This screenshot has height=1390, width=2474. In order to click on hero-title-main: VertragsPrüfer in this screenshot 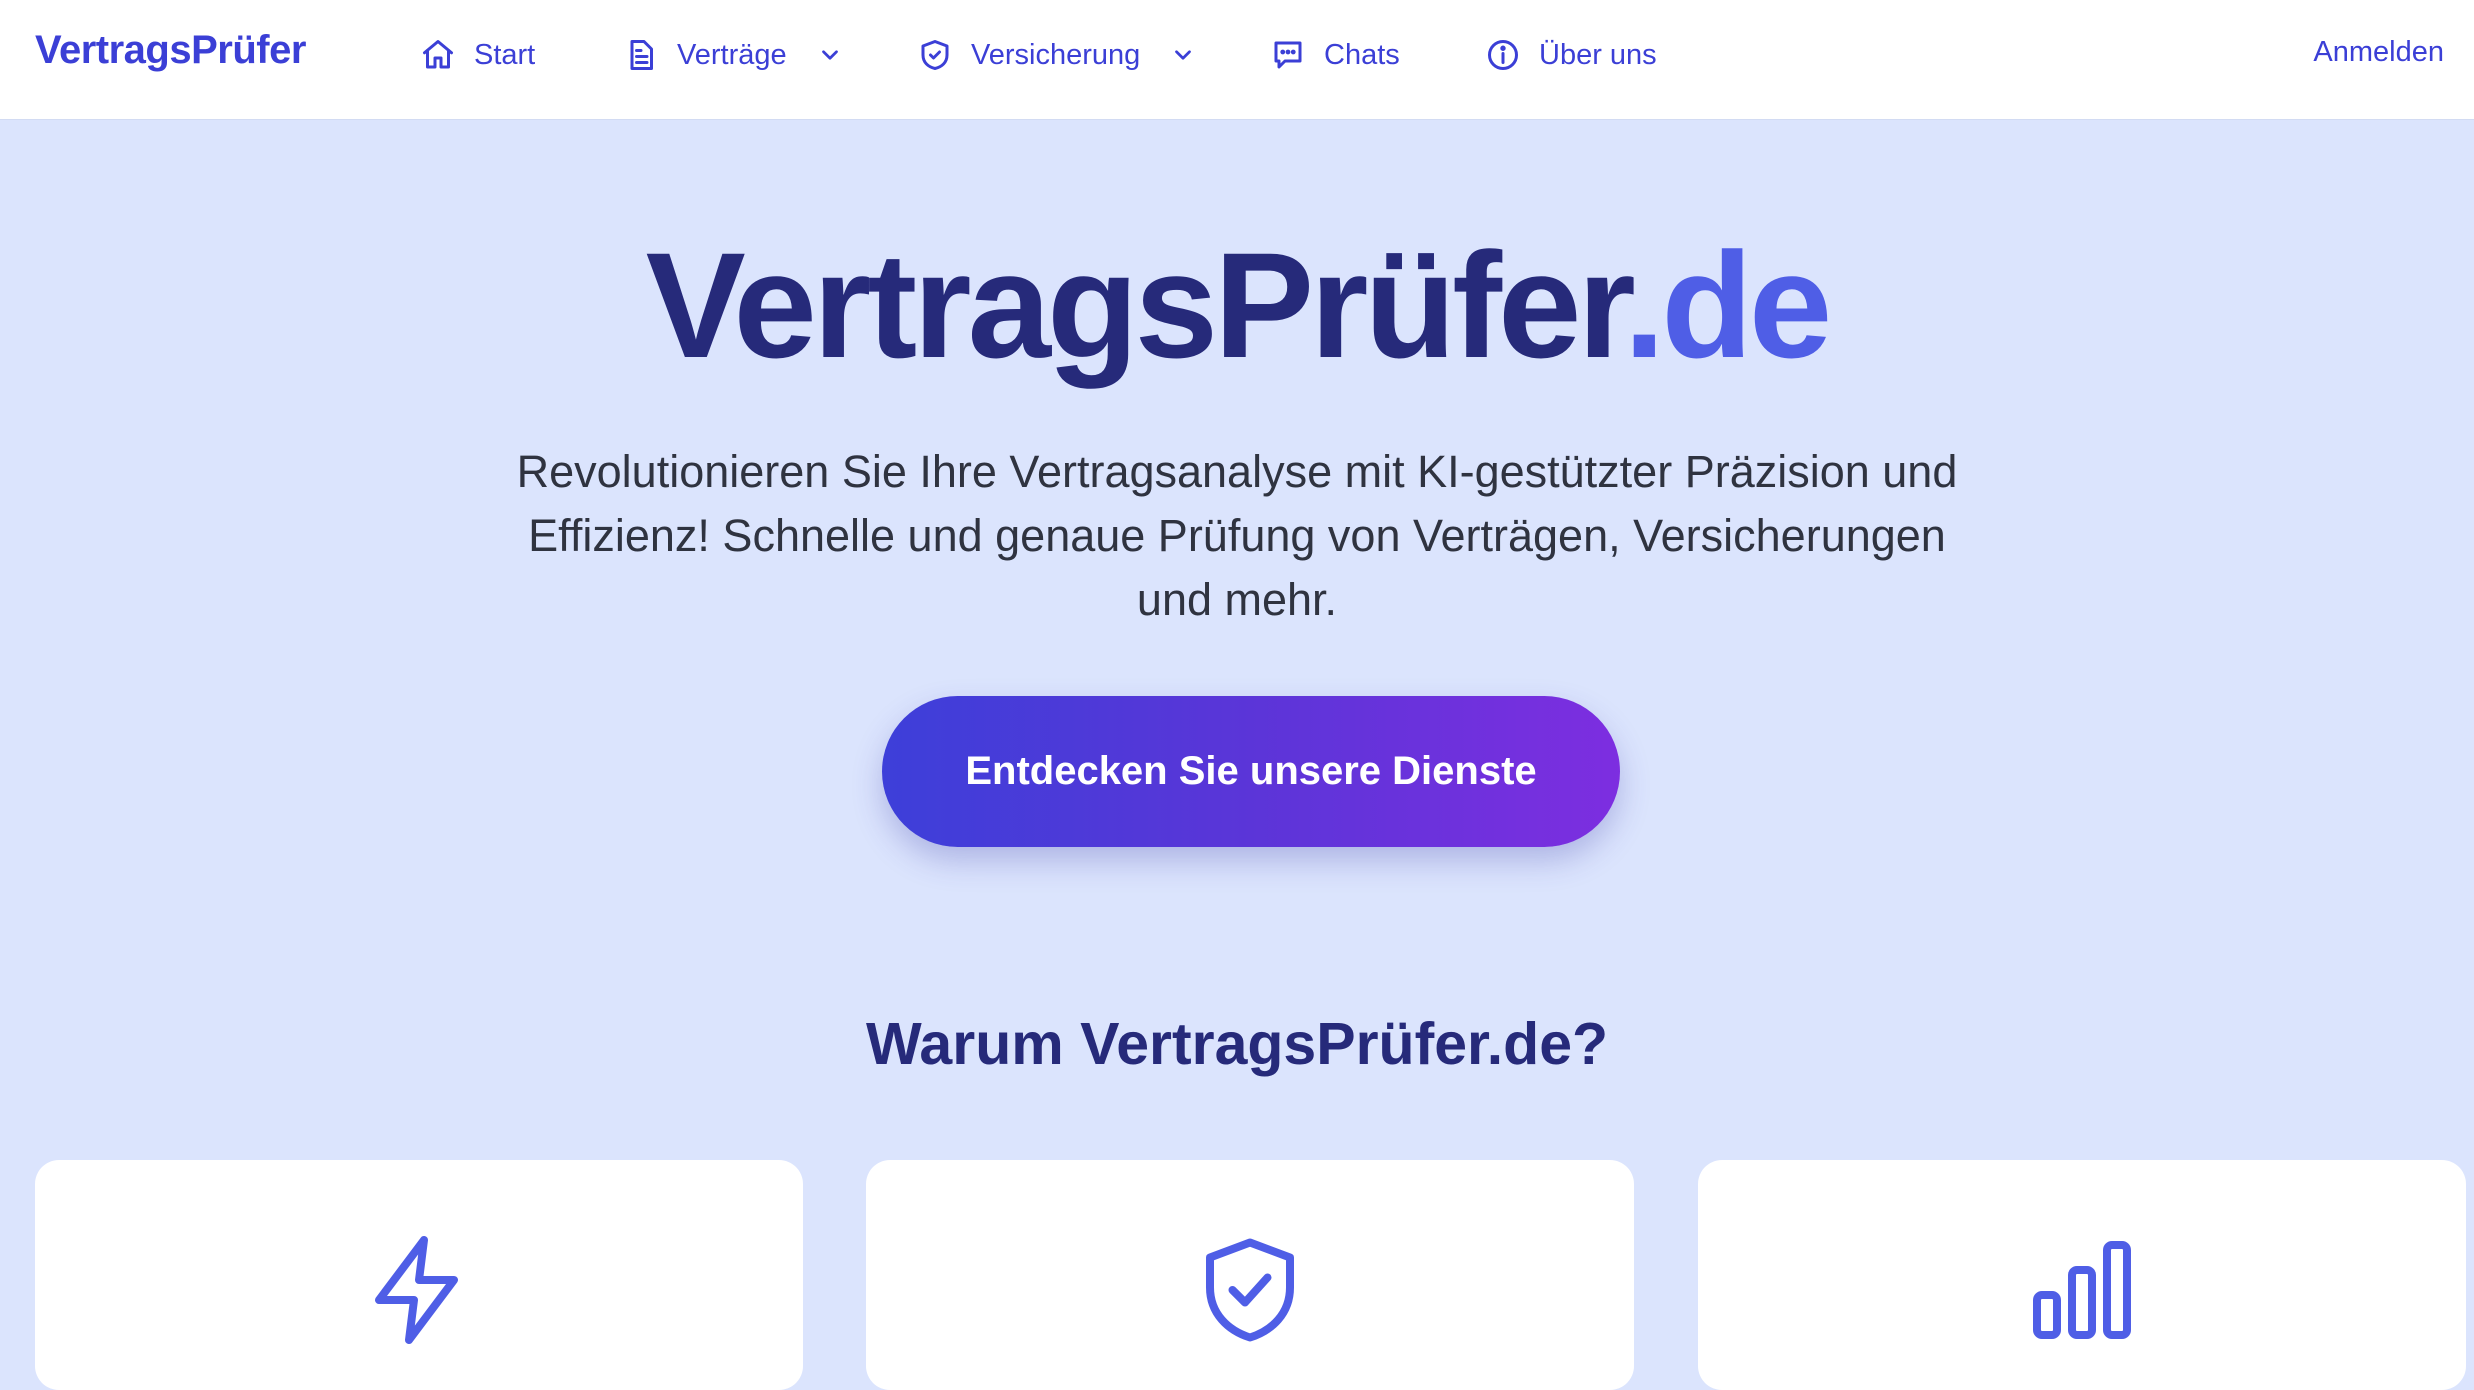, I will do `click(1136, 305)`.